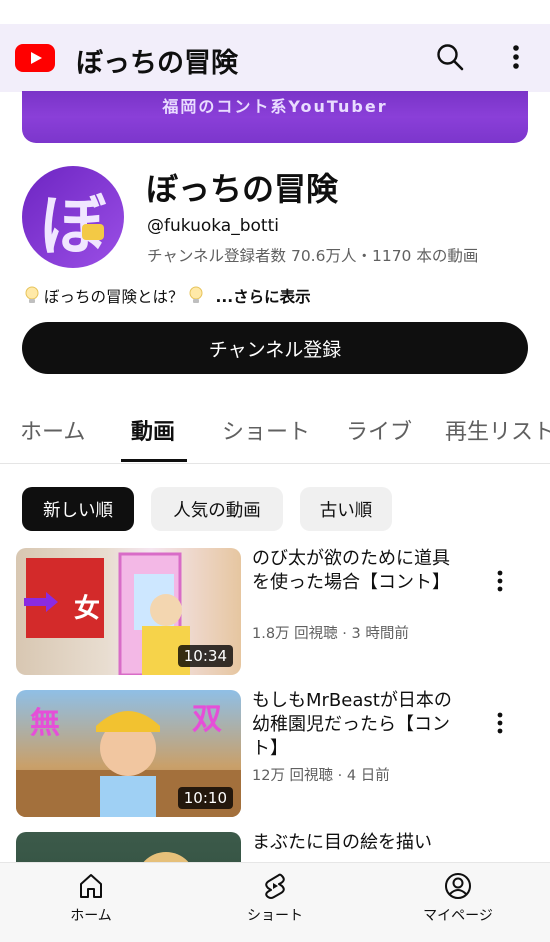  Describe the element at coordinates (321, 776) in the screenshot. I see `video-meta: 12万 回視聴 · 4 日前` at that location.